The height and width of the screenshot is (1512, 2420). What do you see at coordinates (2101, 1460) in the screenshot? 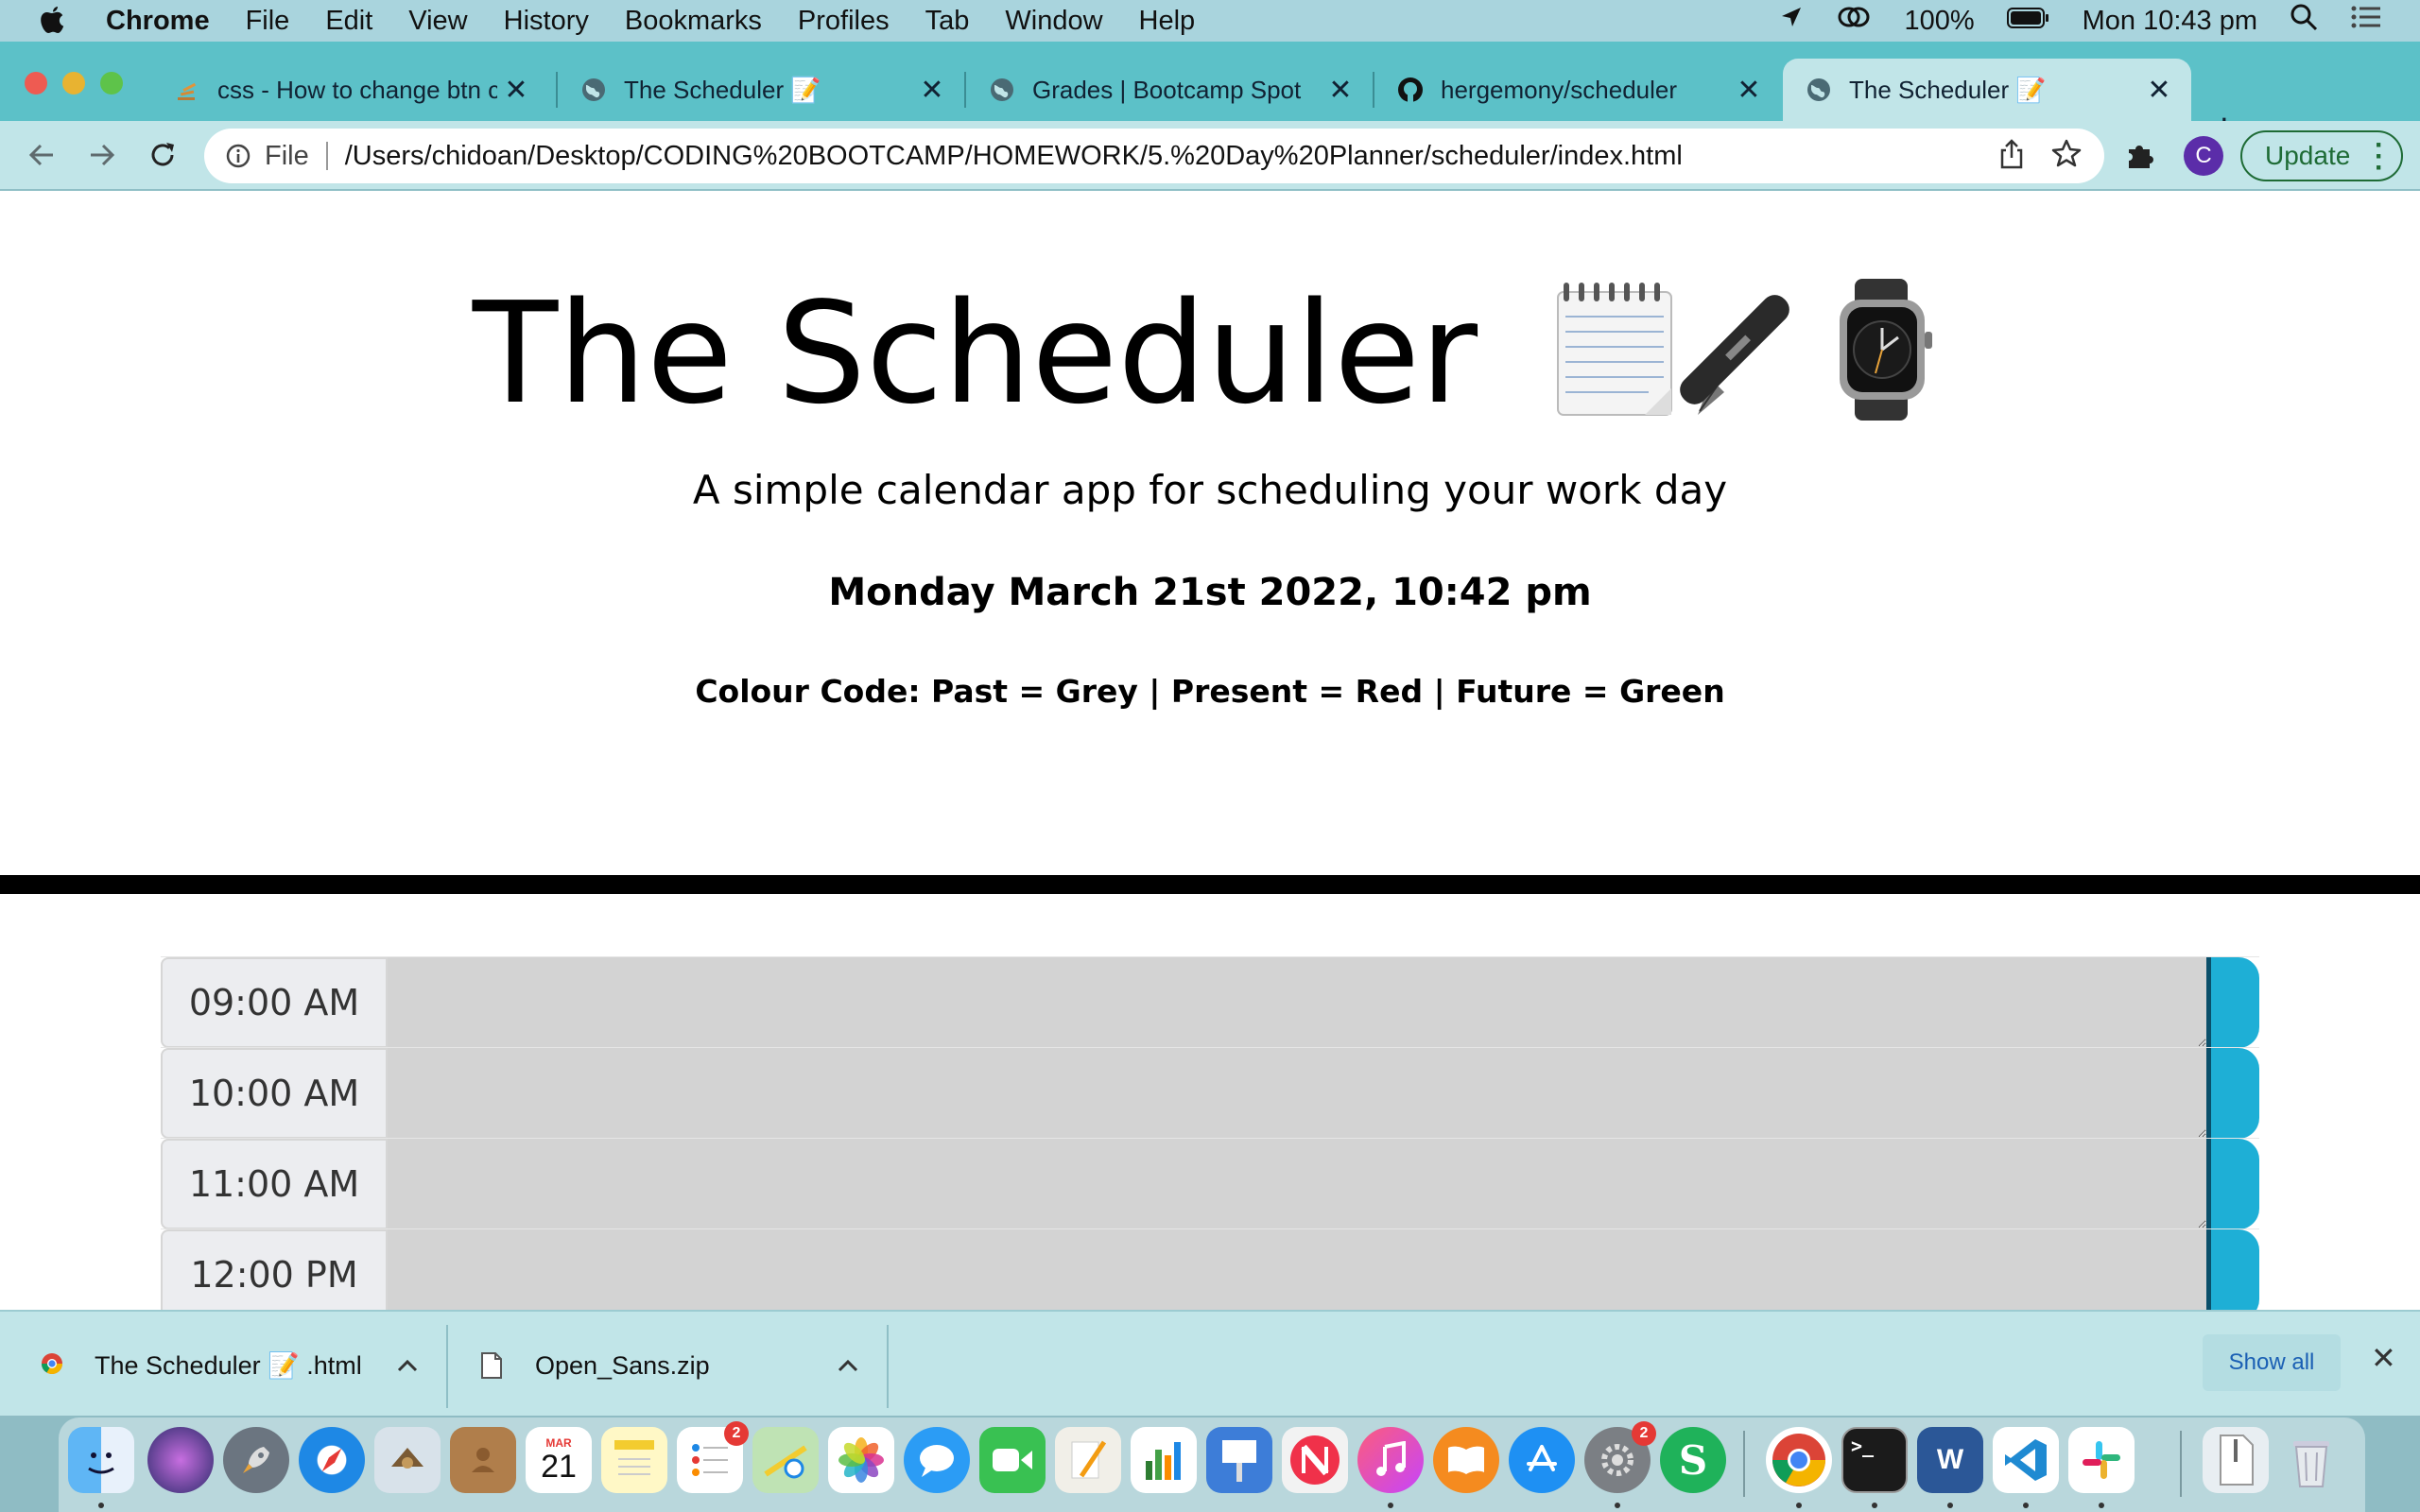
I see `slack-icon` at bounding box center [2101, 1460].